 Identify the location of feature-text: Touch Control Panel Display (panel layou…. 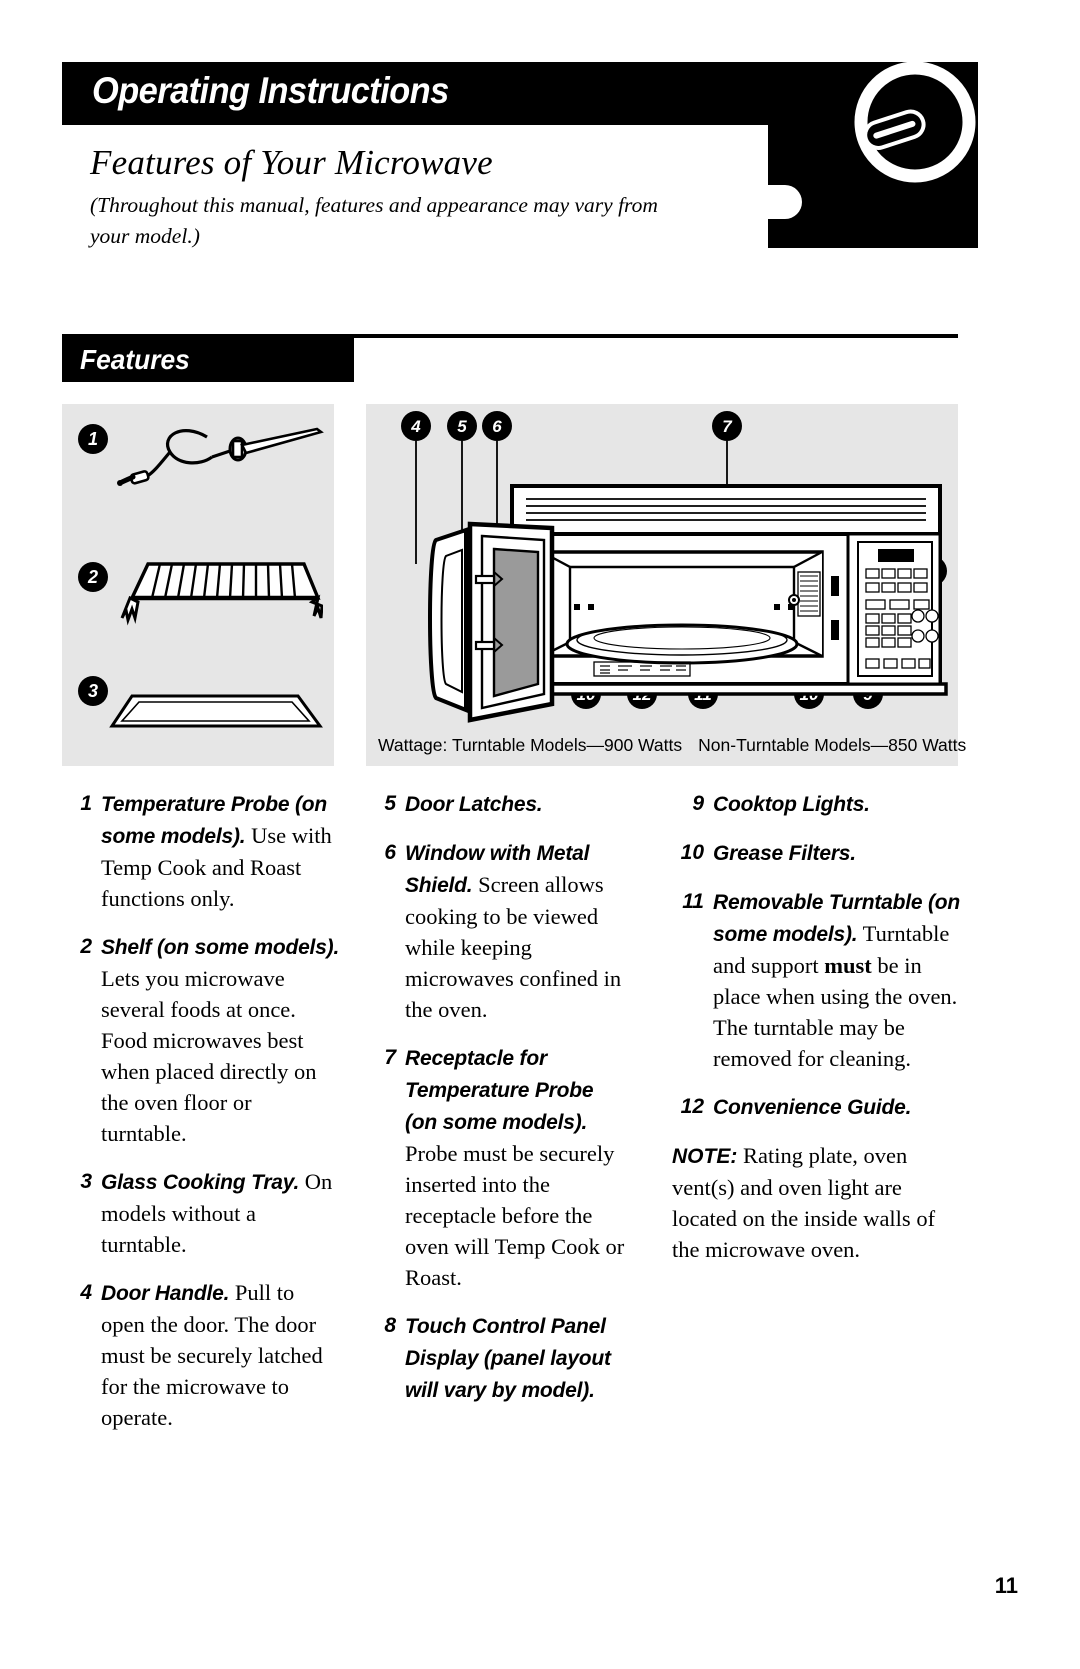
(515, 1358).